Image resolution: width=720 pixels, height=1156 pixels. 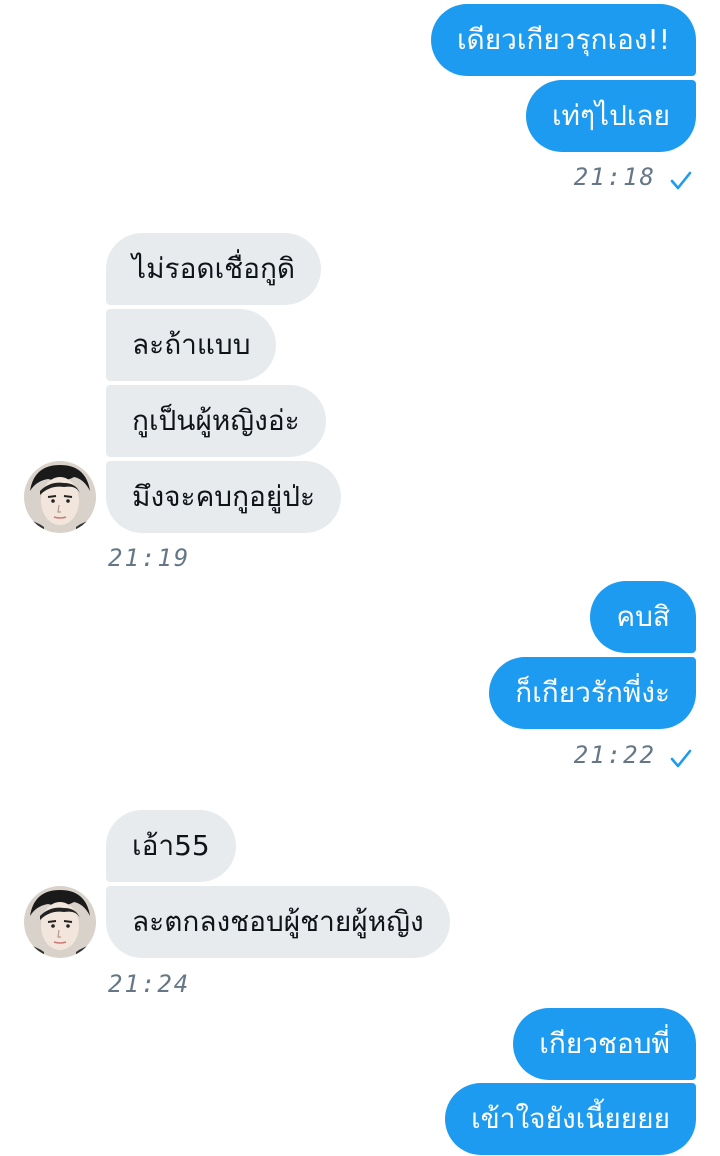 I want to click on outgoing-message: เดียวเกียวรุกเอง!!, so click(x=563, y=40).